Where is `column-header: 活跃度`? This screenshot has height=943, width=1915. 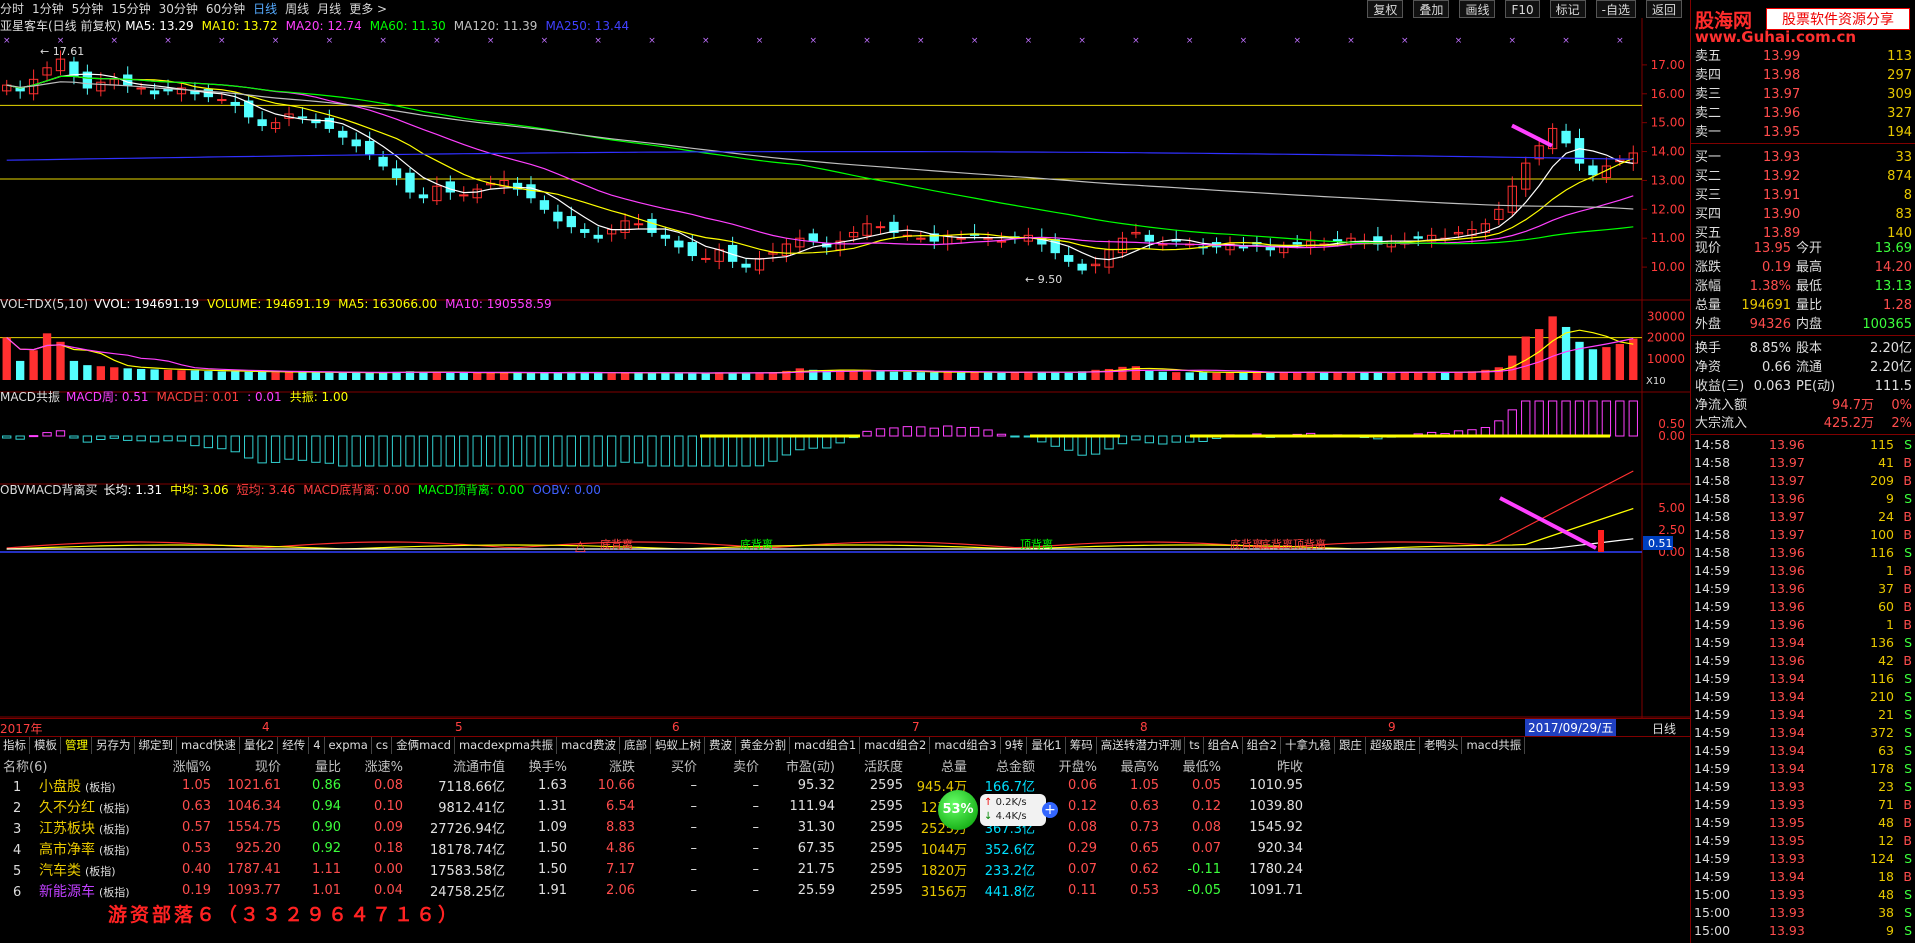
column-header: 活跃度 is located at coordinates (872, 765).